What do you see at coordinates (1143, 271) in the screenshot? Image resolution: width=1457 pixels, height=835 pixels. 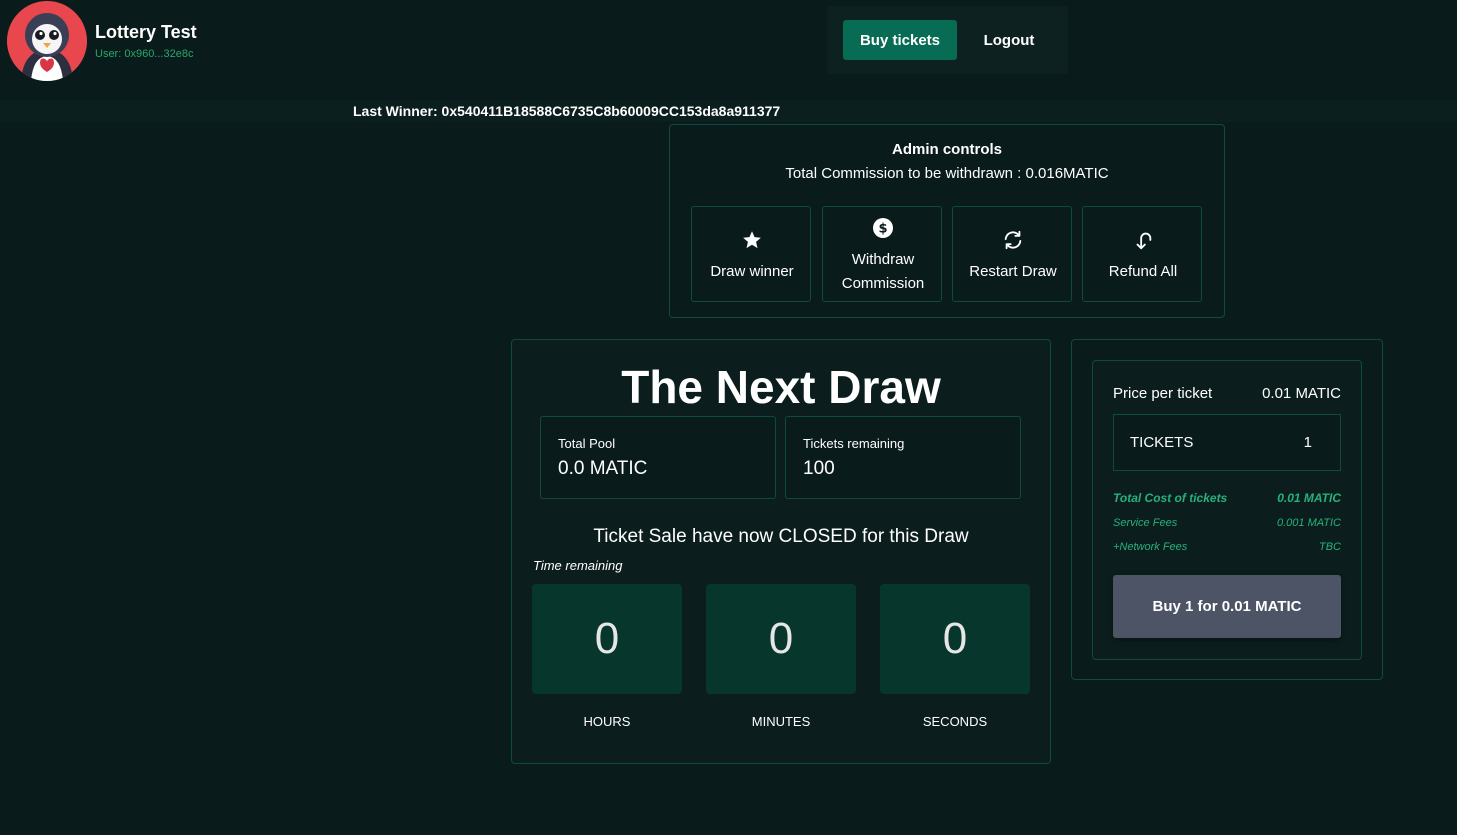 I see `refund-all-label: Refund All` at bounding box center [1143, 271].